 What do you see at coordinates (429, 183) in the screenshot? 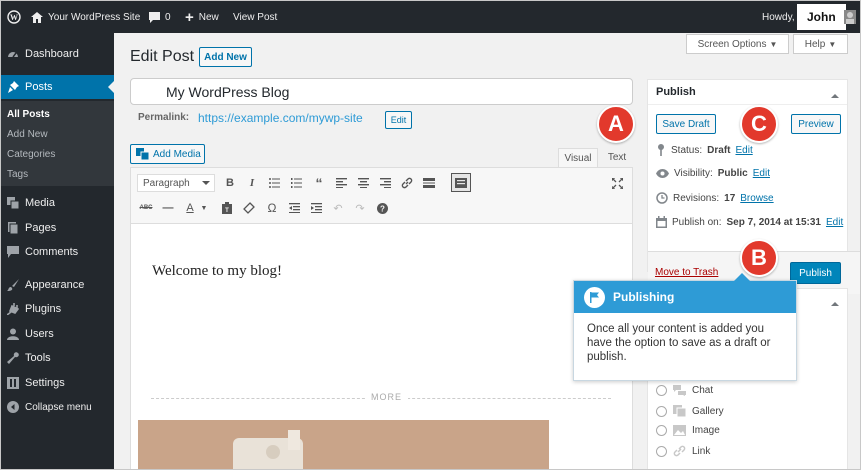
I see `read-more-icon` at bounding box center [429, 183].